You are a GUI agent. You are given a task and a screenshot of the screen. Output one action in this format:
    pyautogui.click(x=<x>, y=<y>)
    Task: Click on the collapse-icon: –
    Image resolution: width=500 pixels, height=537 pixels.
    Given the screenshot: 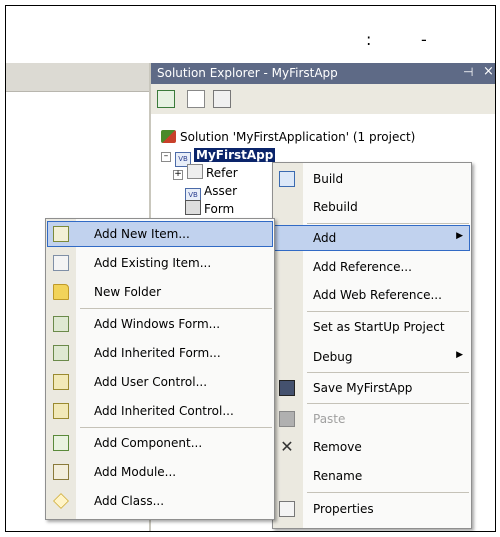 What is the action you would take?
    pyautogui.click(x=166, y=157)
    